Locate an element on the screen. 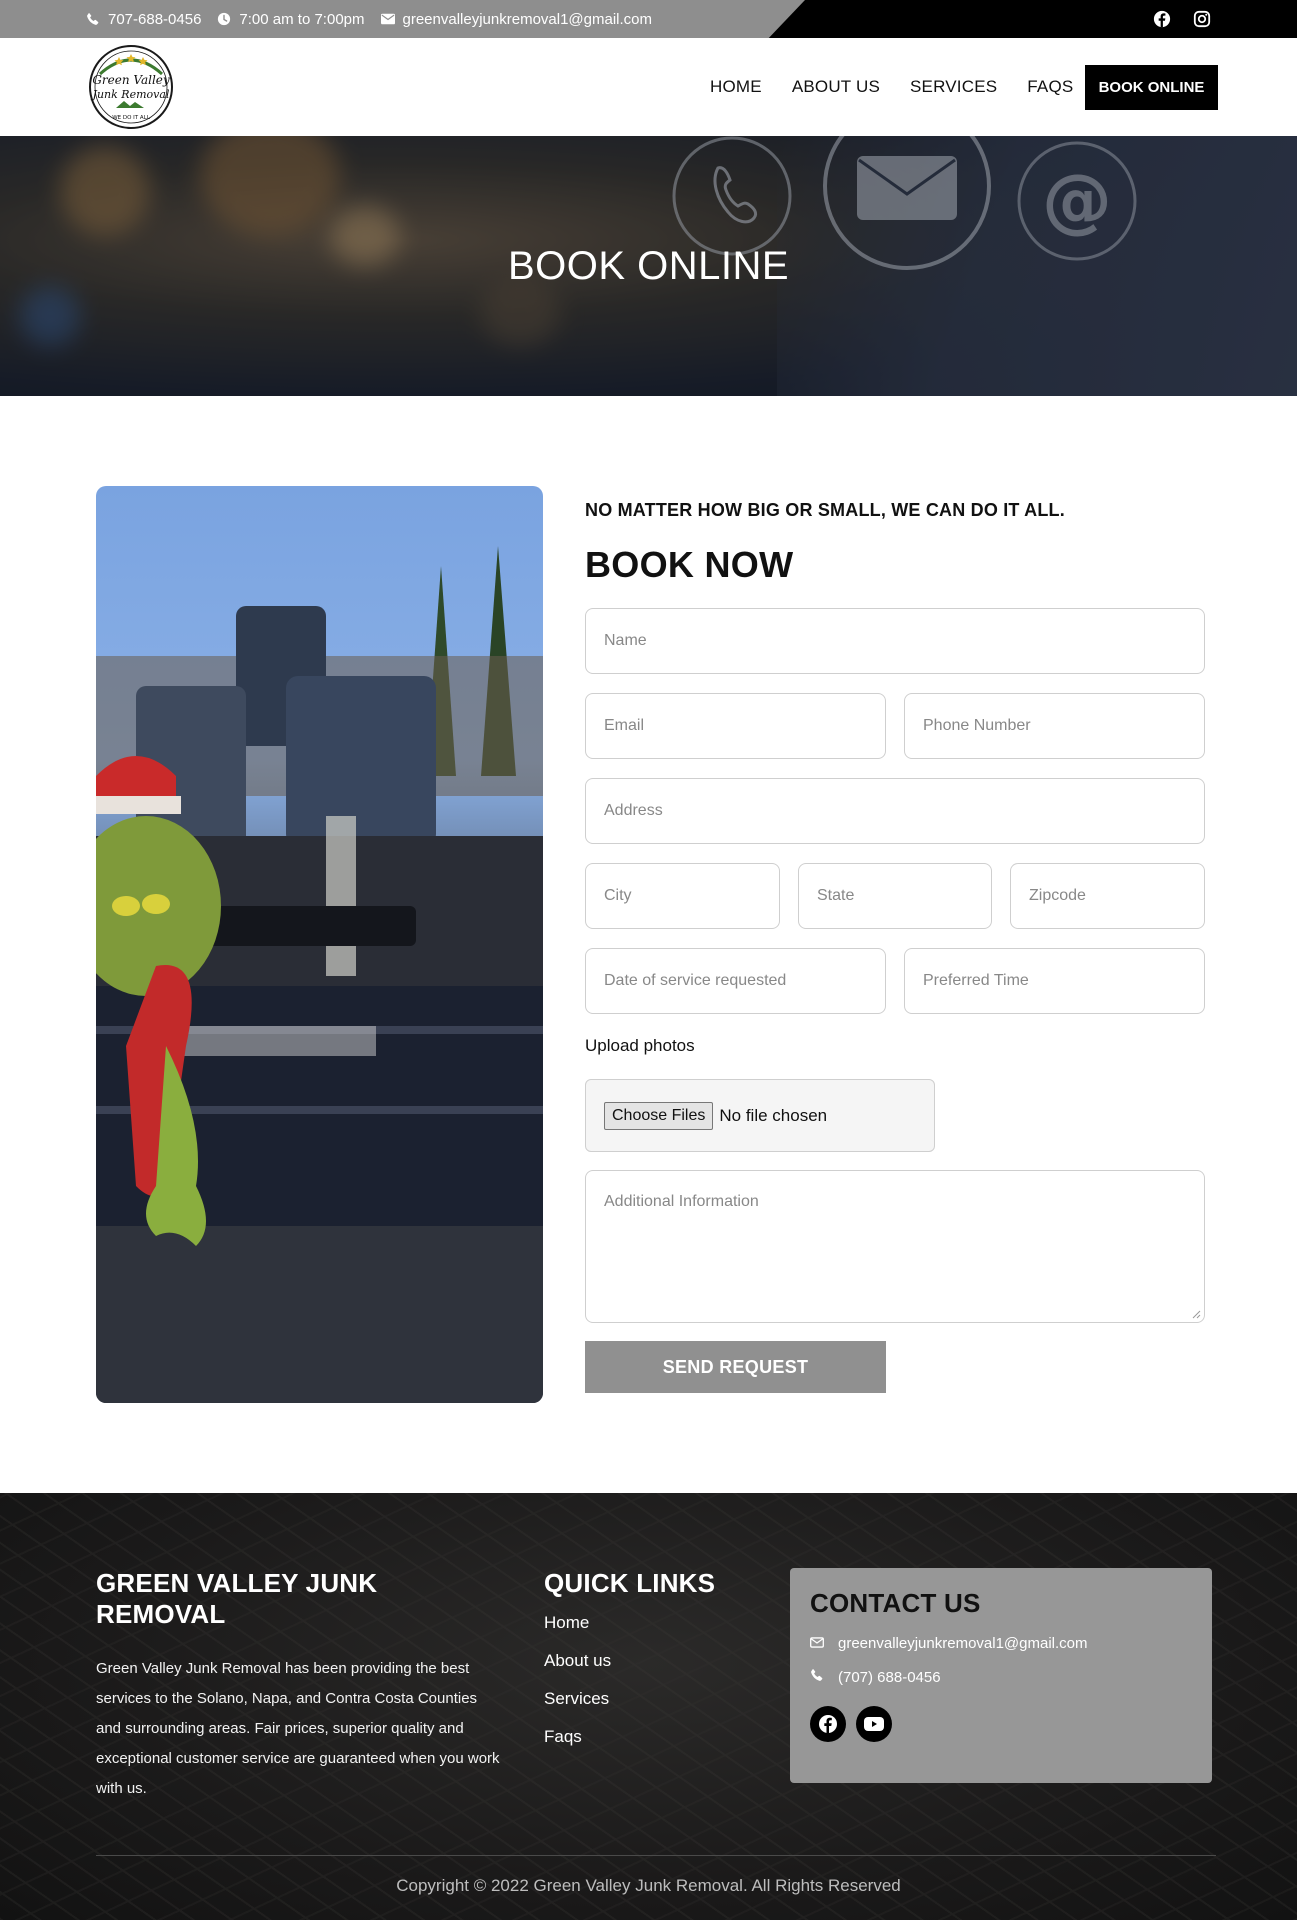  top-bar-hours: 7:00 am to 7:00pm is located at coordinates (291, 19).